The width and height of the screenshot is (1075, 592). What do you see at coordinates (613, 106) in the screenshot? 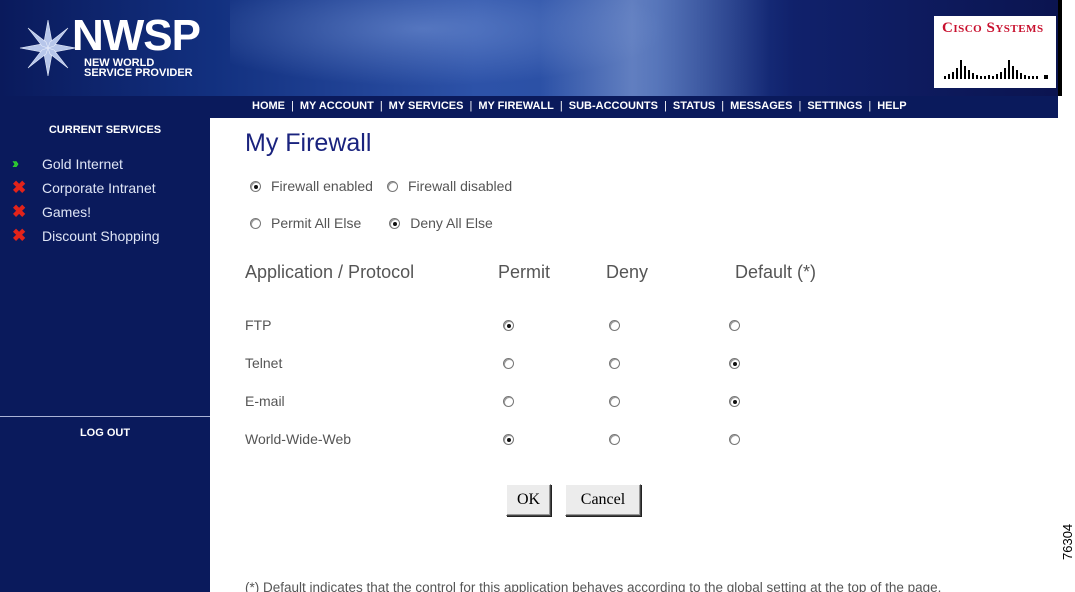
I see `nav-item-sub-accounts: SUB-ACCOUNTS` at bounding box center [613, 106].